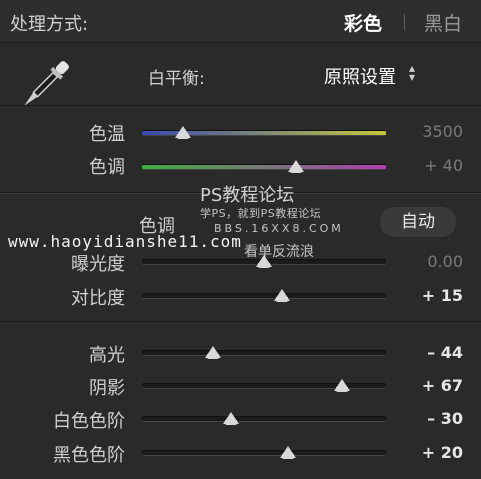 The image size is (481, 479). Describe the element at coordinates (342, 385) in the screenshot. I see `shadows-slider-thumb` at that location.